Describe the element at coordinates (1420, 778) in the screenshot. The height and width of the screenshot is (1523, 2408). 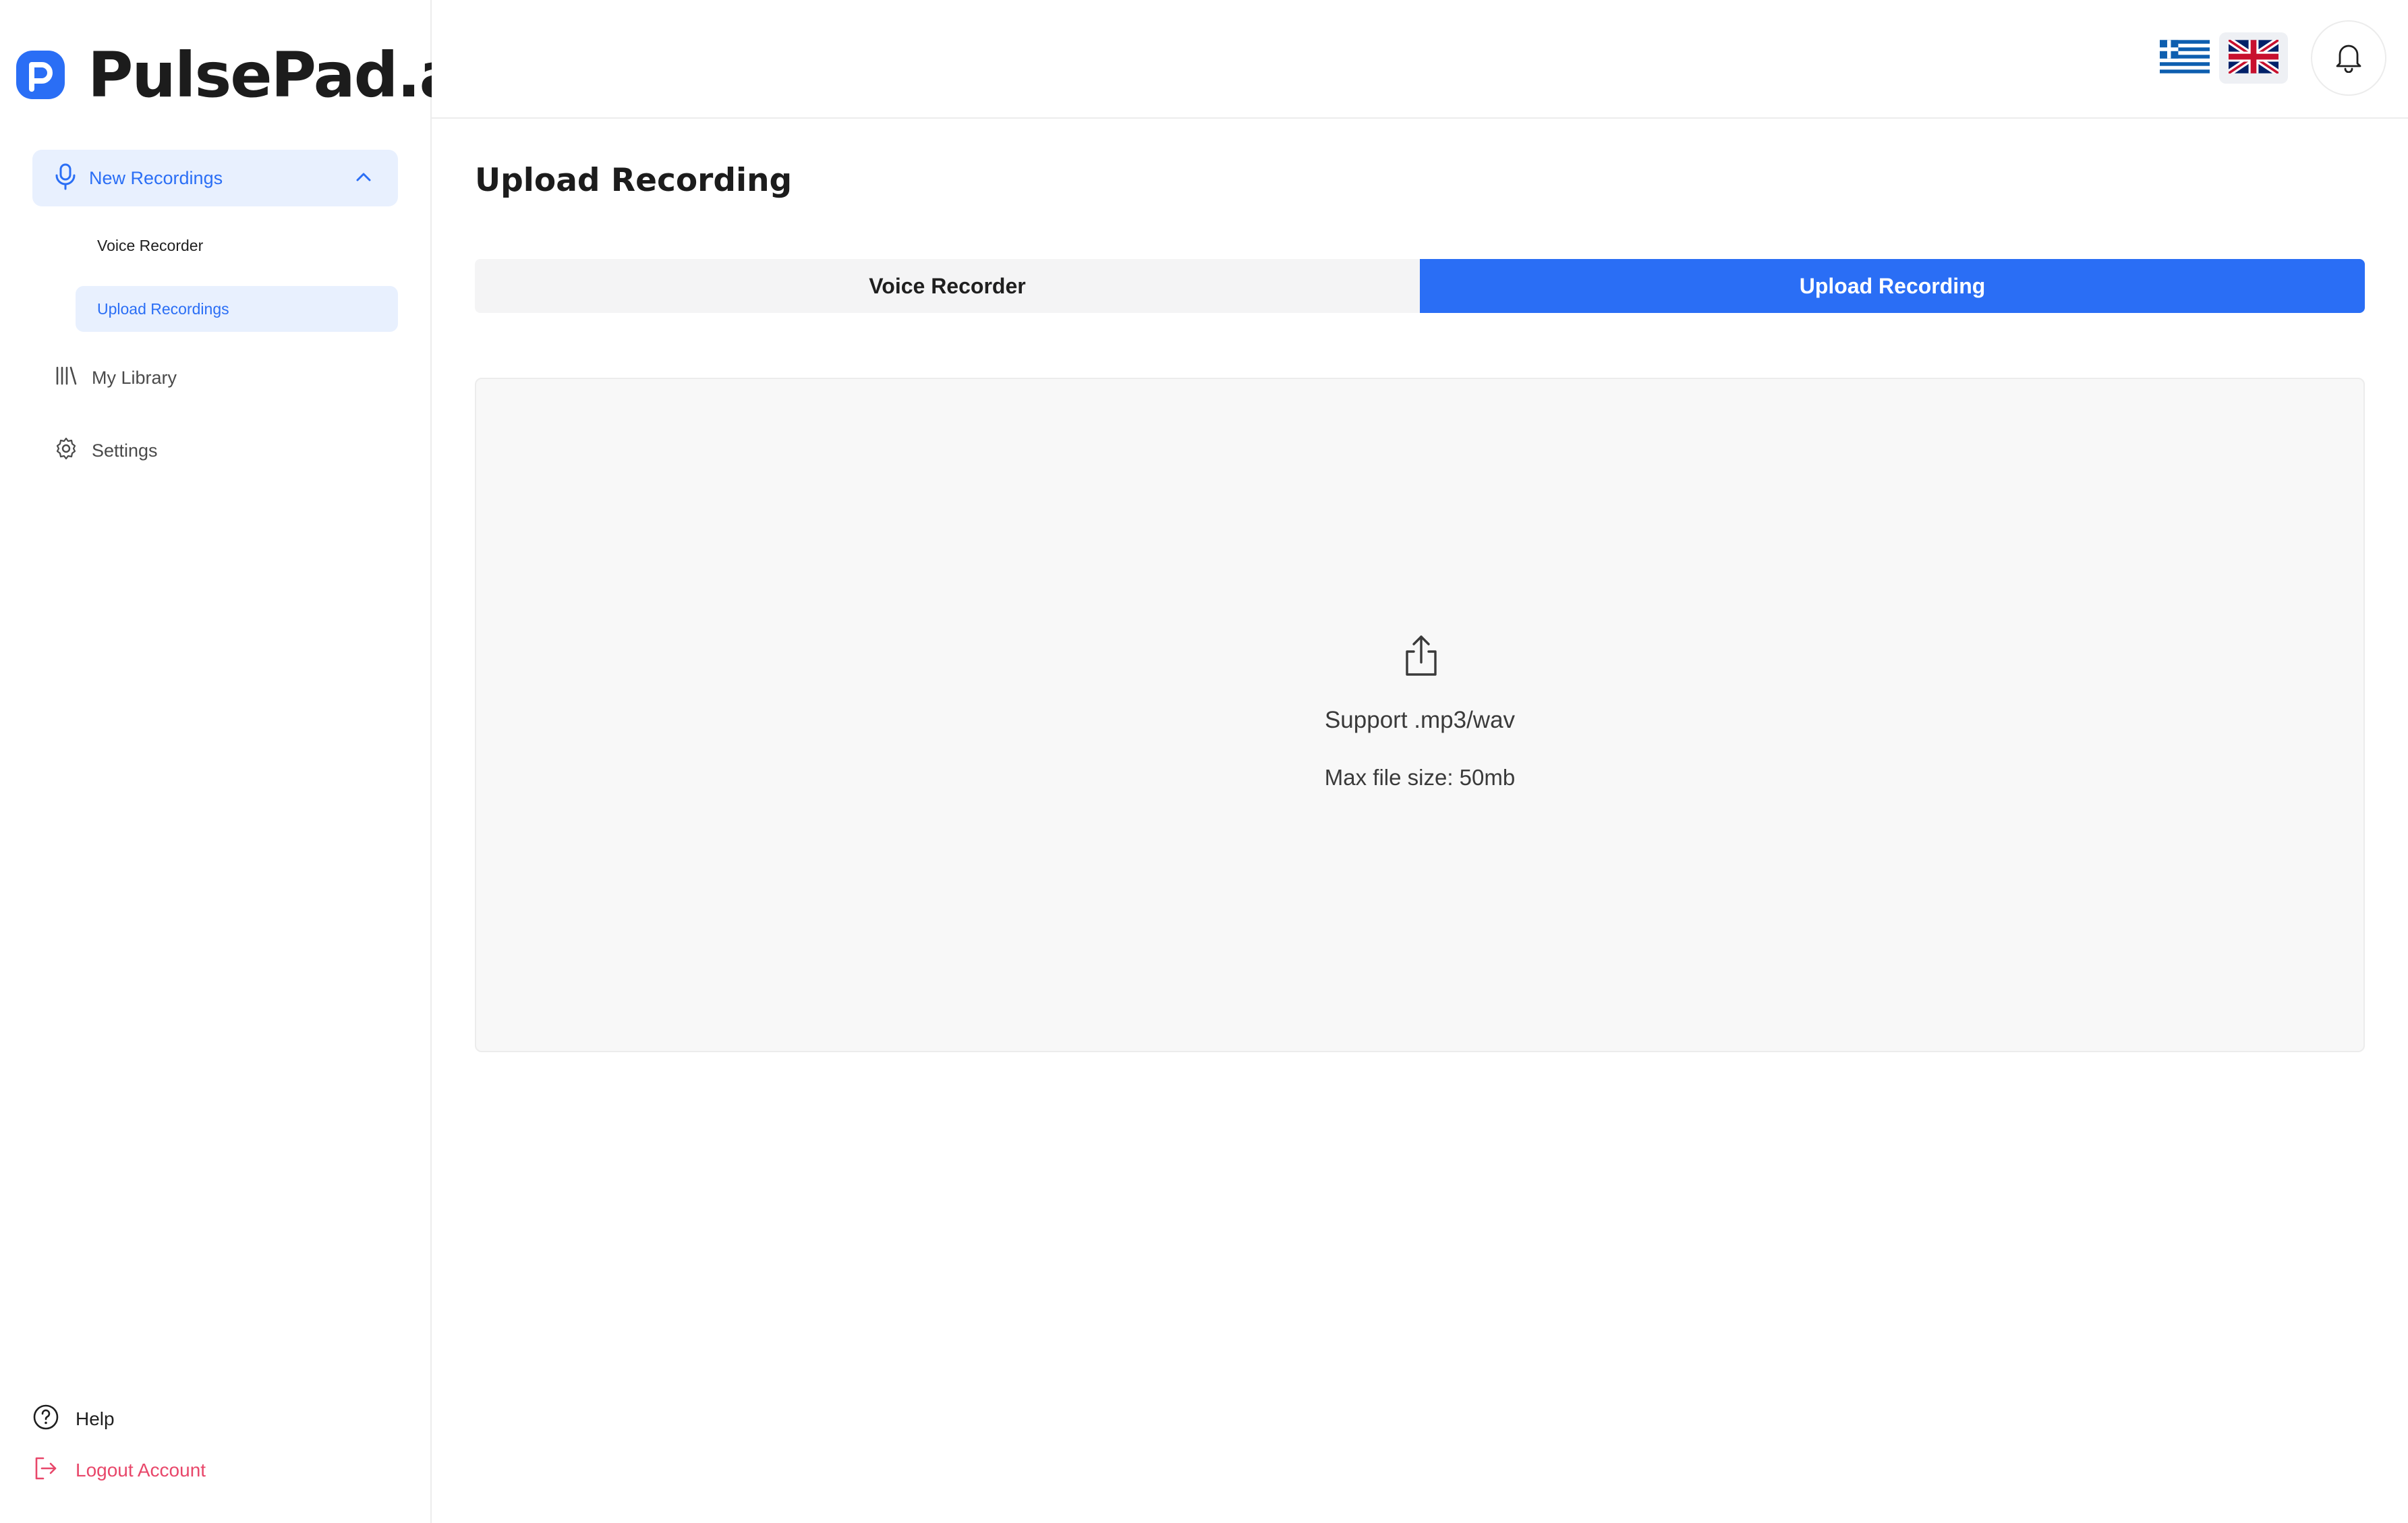
I see `max-file-size-text: Max file size: 50mb` at that location.